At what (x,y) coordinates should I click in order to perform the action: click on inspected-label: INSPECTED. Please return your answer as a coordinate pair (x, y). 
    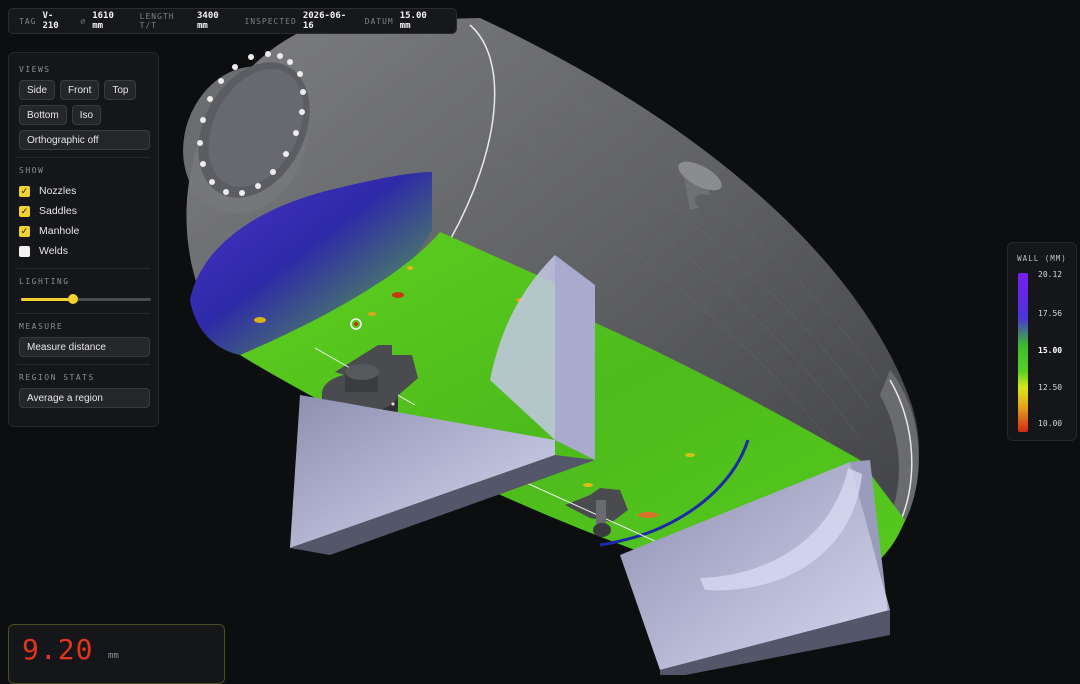
    Looking at the image, I should click on (270, 21).